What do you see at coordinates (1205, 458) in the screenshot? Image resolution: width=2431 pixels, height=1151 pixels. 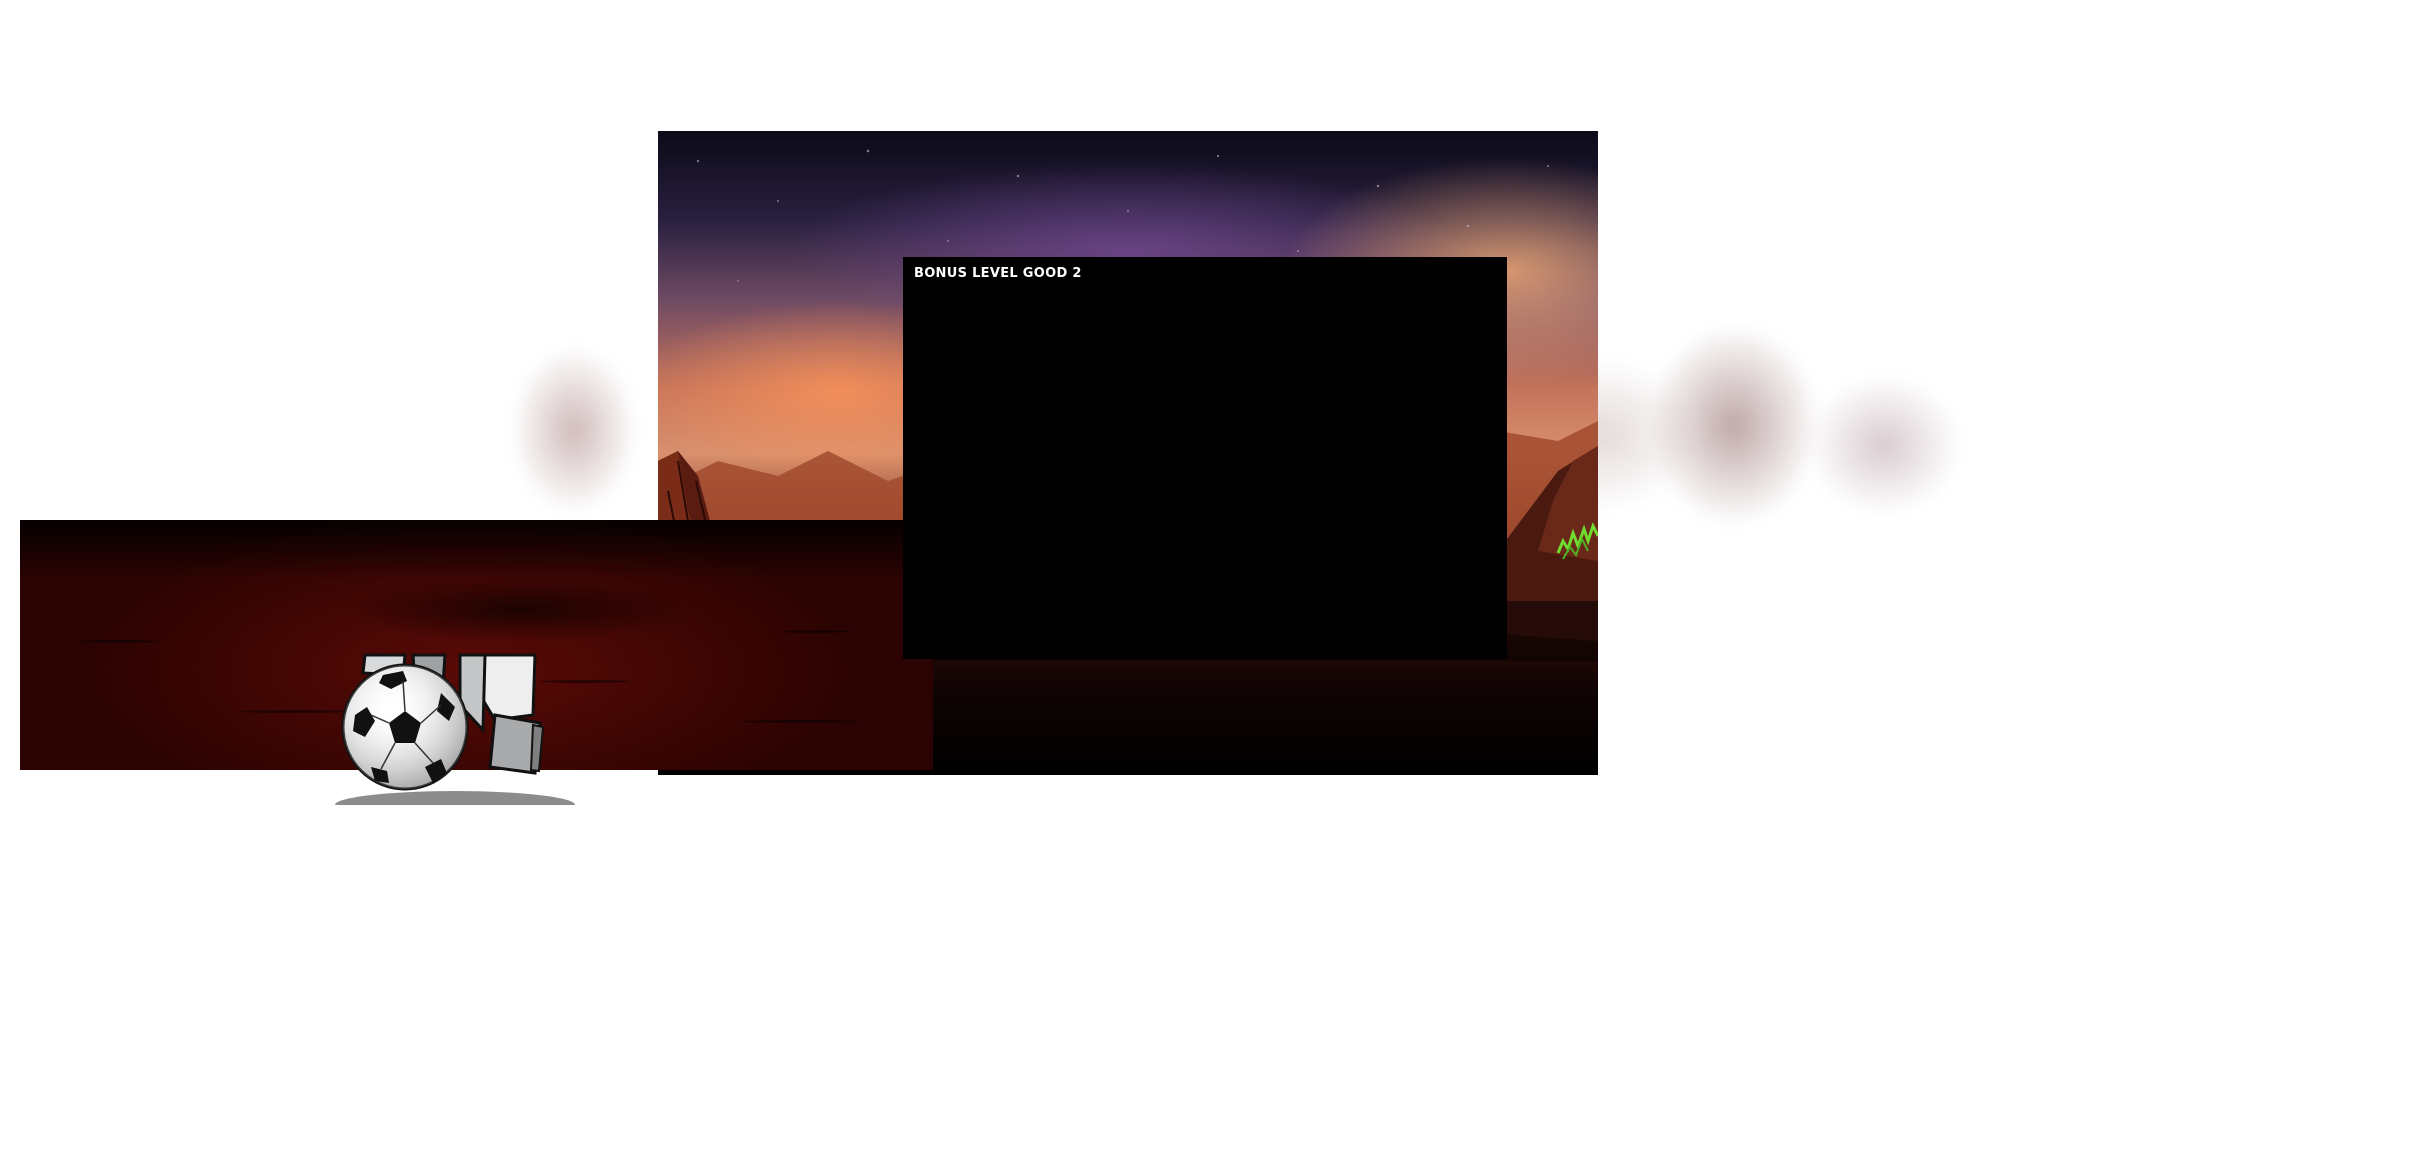 I see `level-dialog: BONUS LEVEL GOOD 2` at bounding box center [1205, 458].